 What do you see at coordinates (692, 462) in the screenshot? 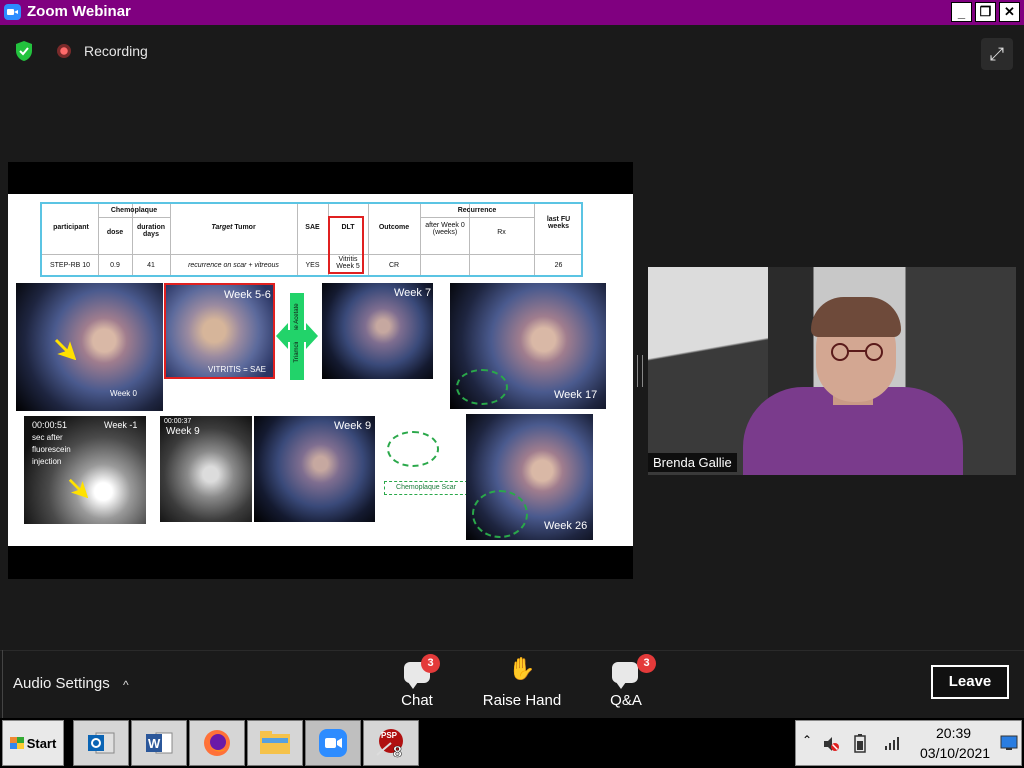
I see `participant-name-tag: Brenda Gallie` at bounding box center [692, 462].